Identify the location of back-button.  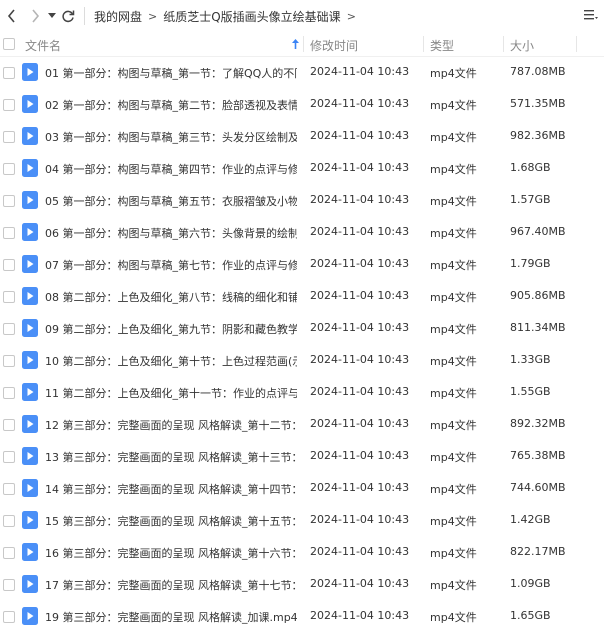
(12, 16).